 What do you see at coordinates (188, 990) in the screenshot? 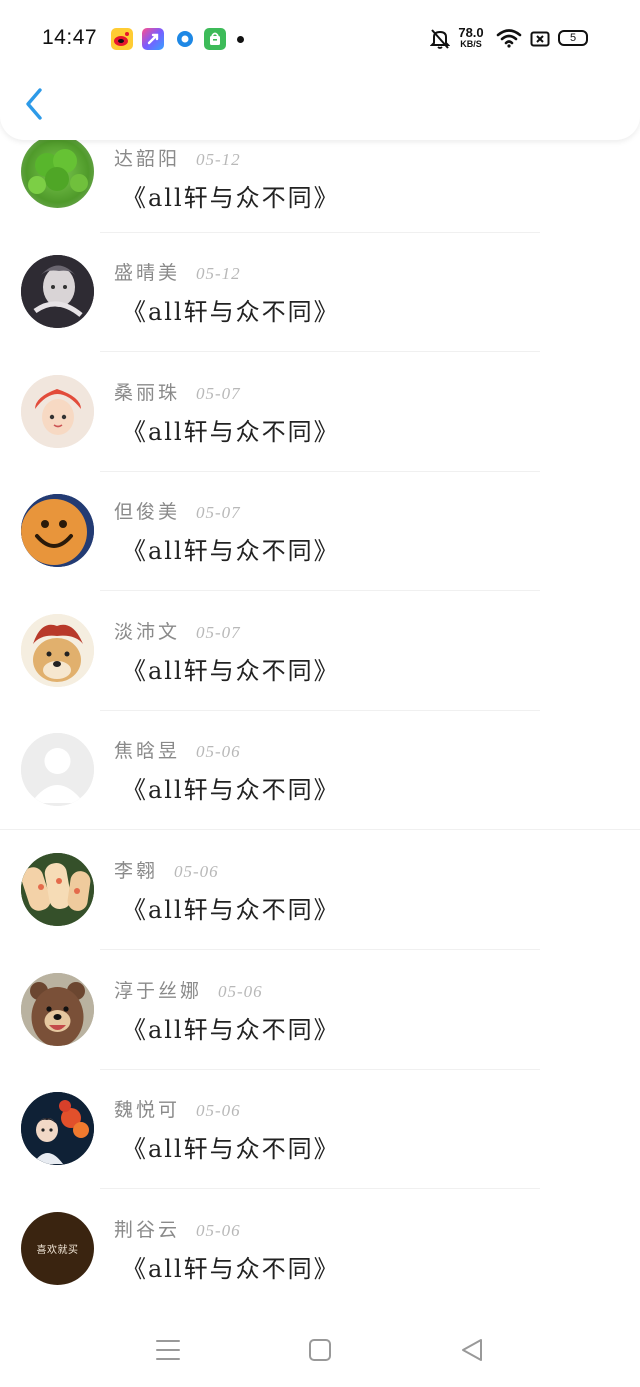
I see `commenter-name: 淳于丝娜 05-06` at bounding box center [188, 990].